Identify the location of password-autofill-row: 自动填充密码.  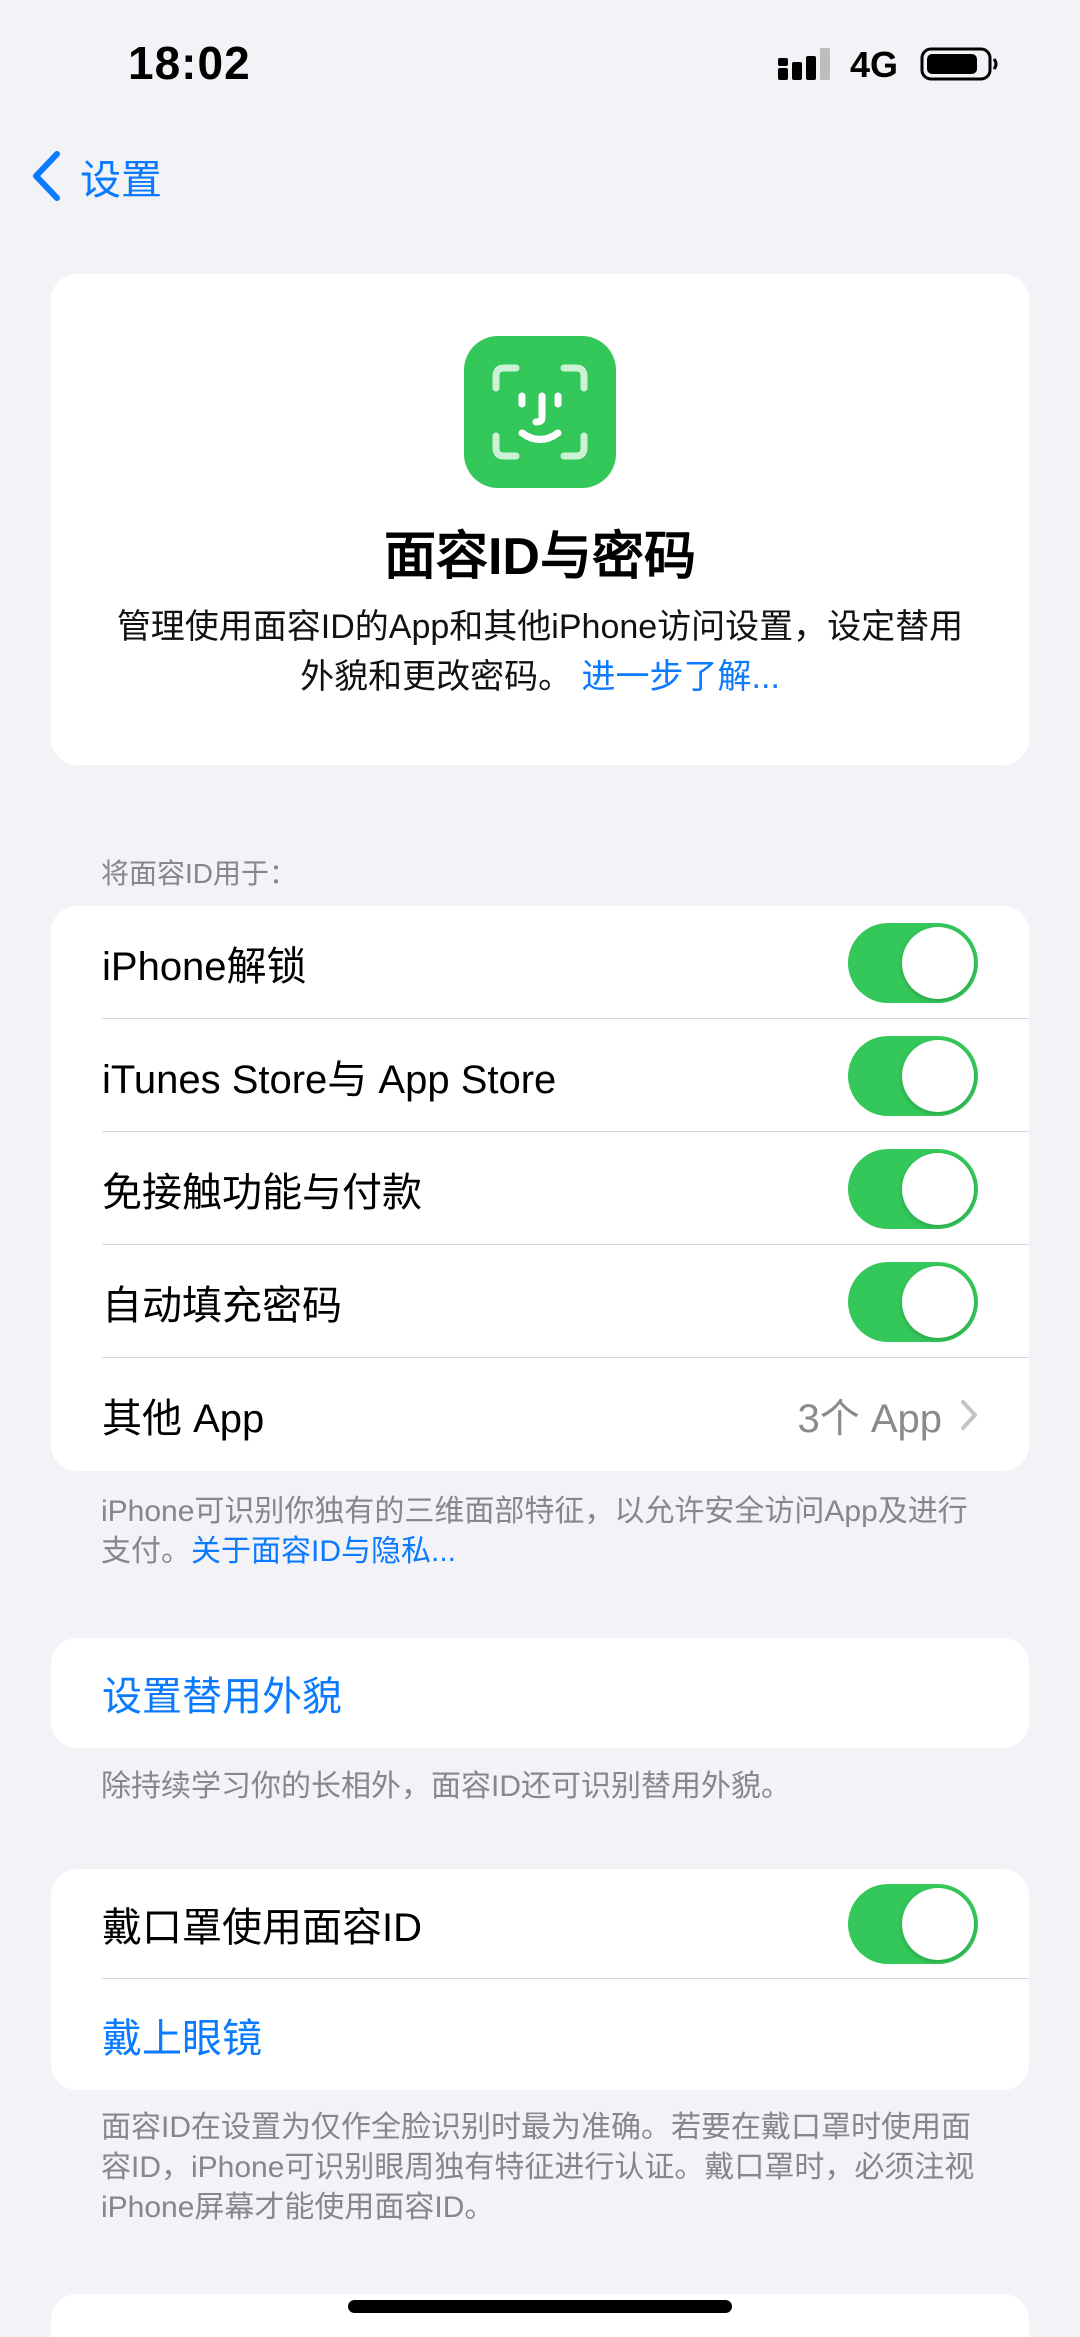
(540, 1301).